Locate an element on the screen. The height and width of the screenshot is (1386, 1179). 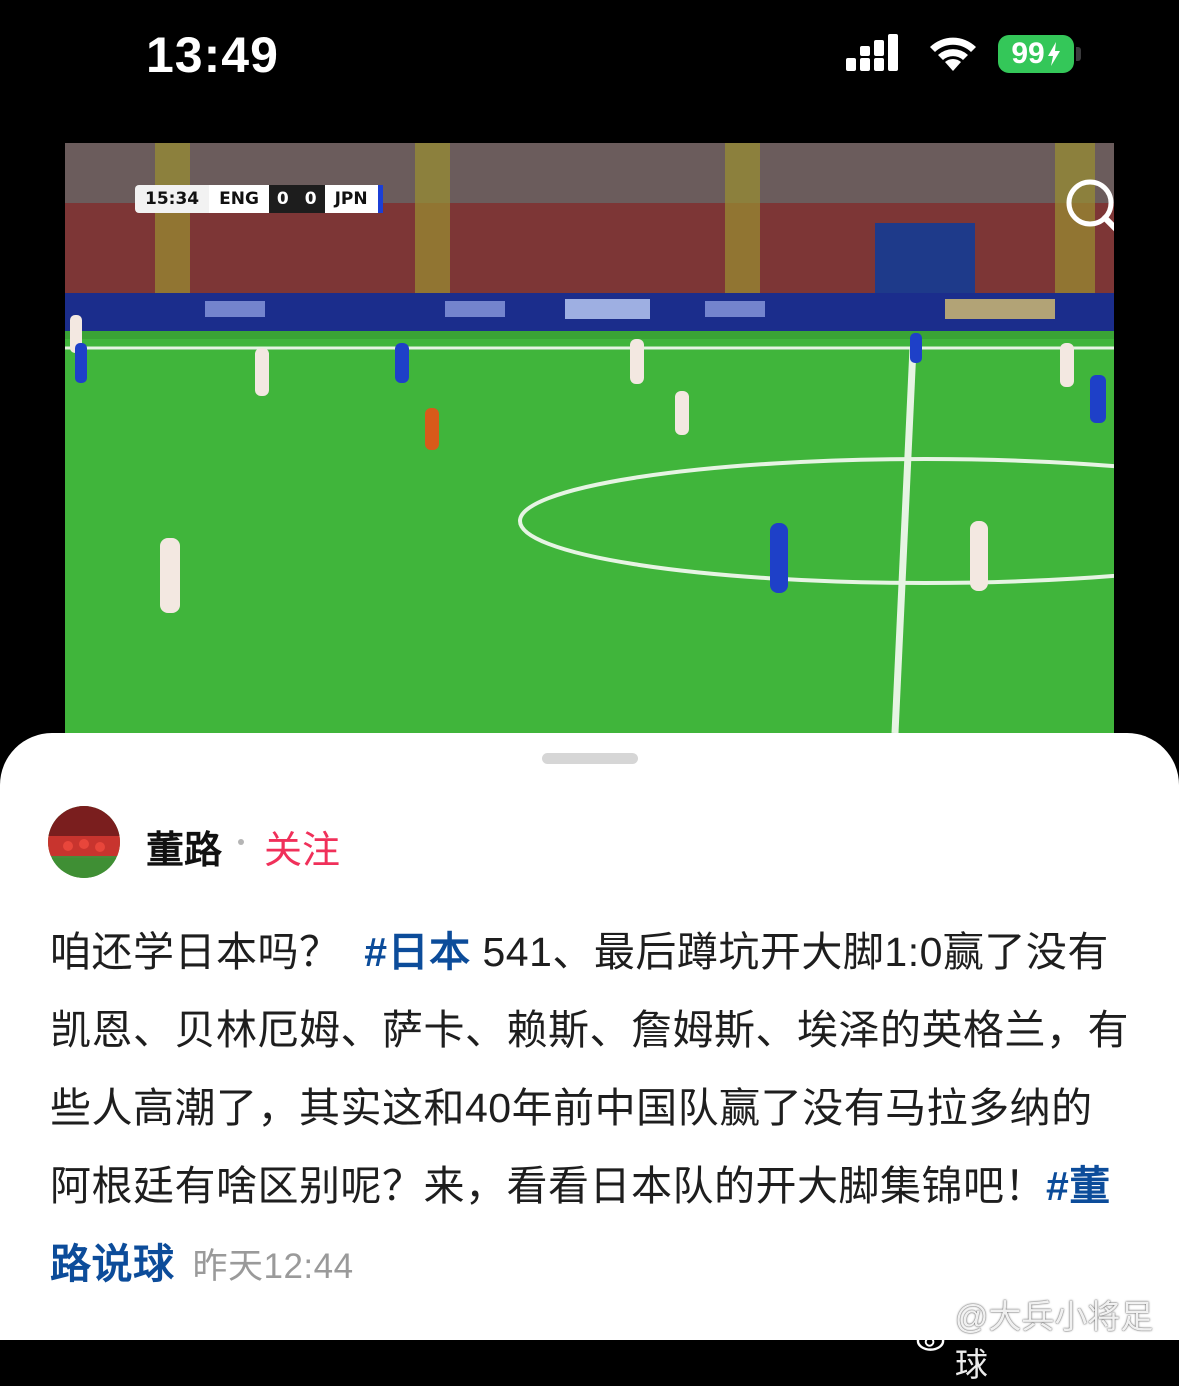
away-team: JPN is located at coordinates (353, 199).